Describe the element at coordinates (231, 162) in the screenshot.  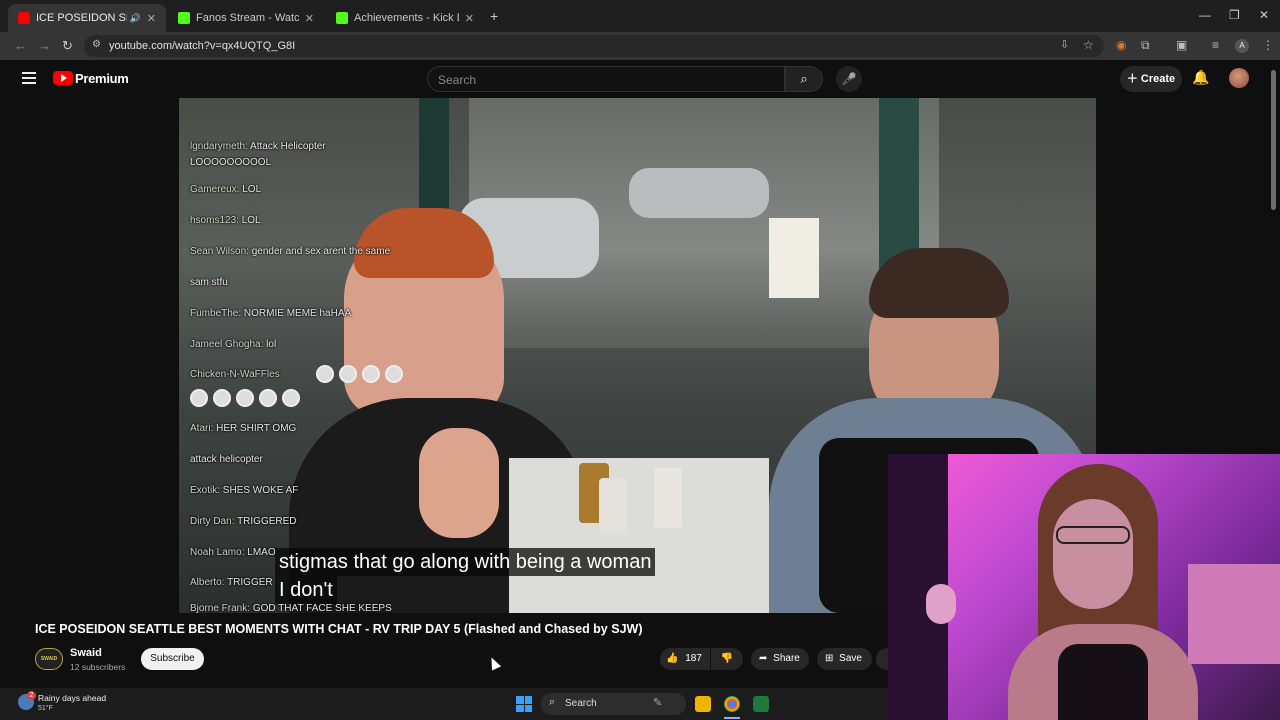
I see `chat-text: LOOOOOOOOOL` at that location.